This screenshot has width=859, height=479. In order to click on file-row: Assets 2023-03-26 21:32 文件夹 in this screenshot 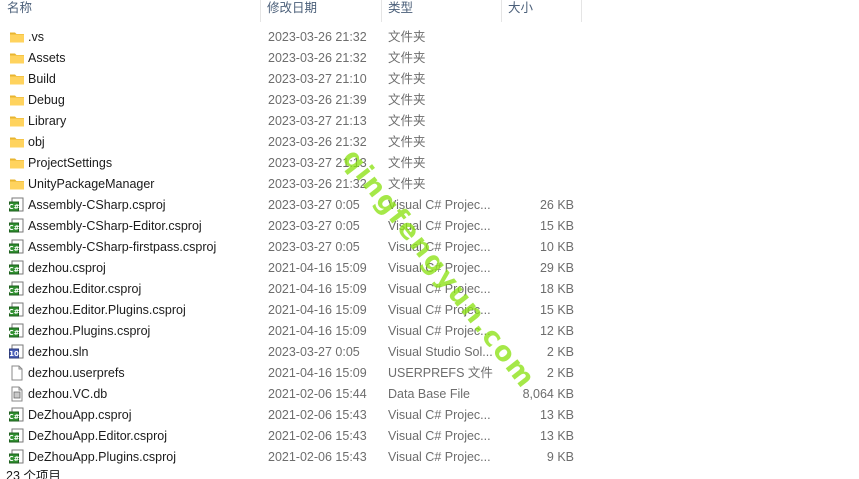, I will do `click(300, 58)`.